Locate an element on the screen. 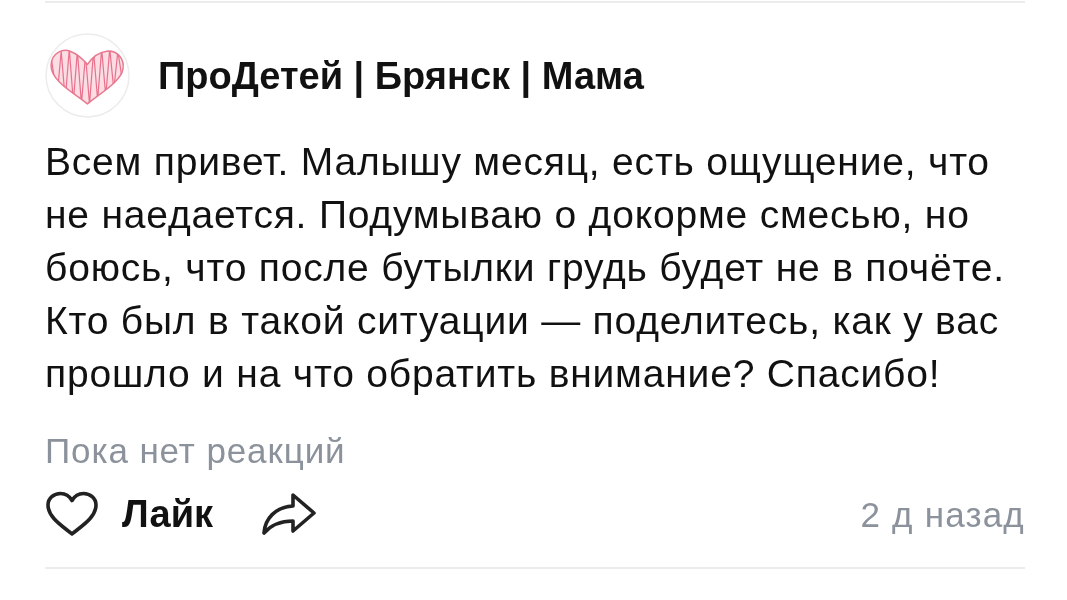 The height and width of the screenshot is (600, 1067). share-icon is located at coordinates (289, 514).